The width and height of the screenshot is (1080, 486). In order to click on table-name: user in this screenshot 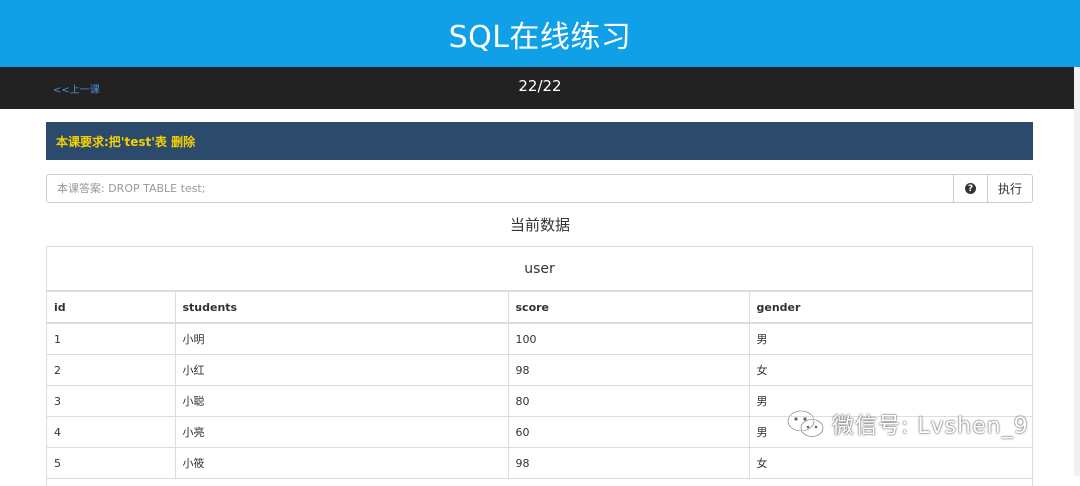, I will do `click(539, 269)`.